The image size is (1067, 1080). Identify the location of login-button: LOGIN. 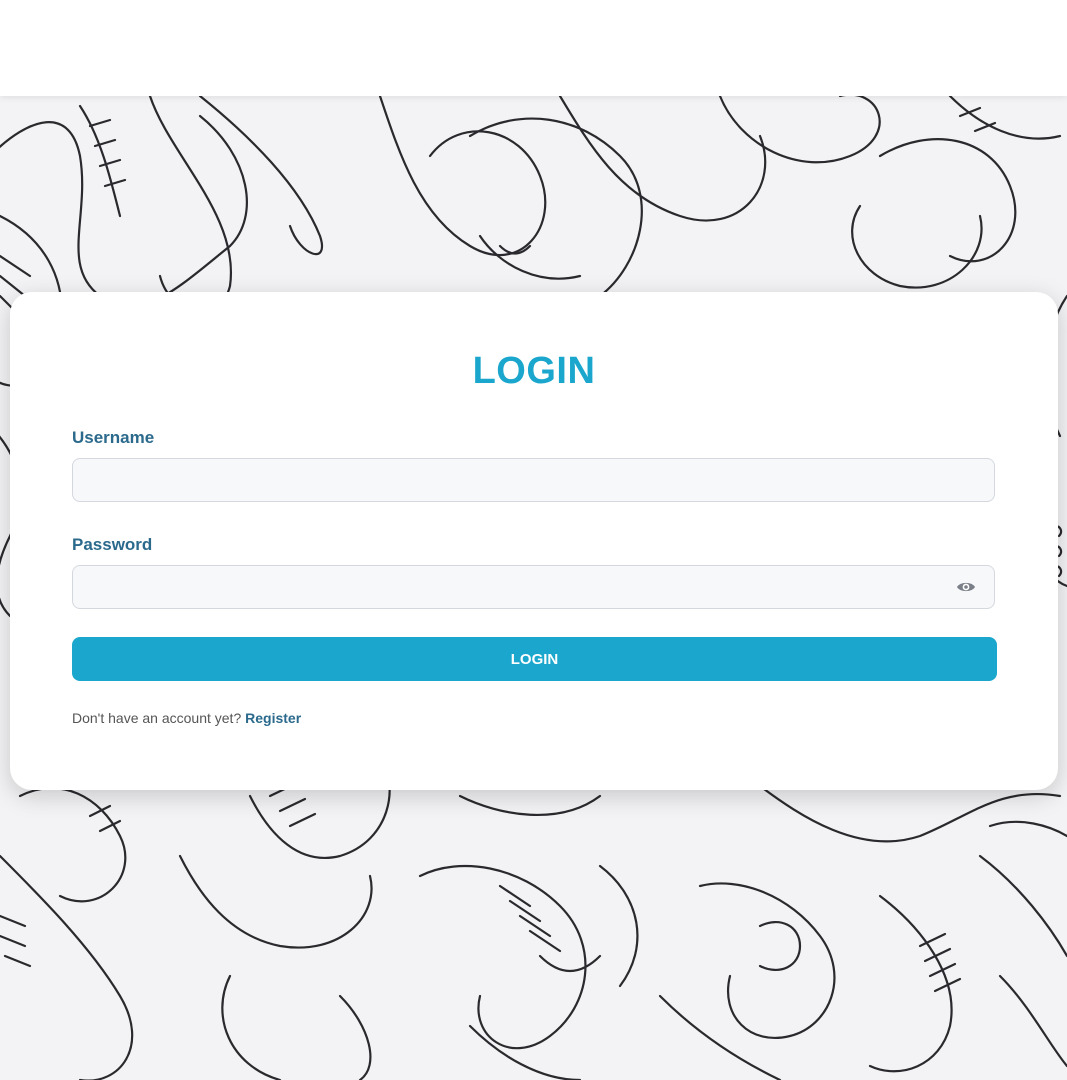
(534, 659).